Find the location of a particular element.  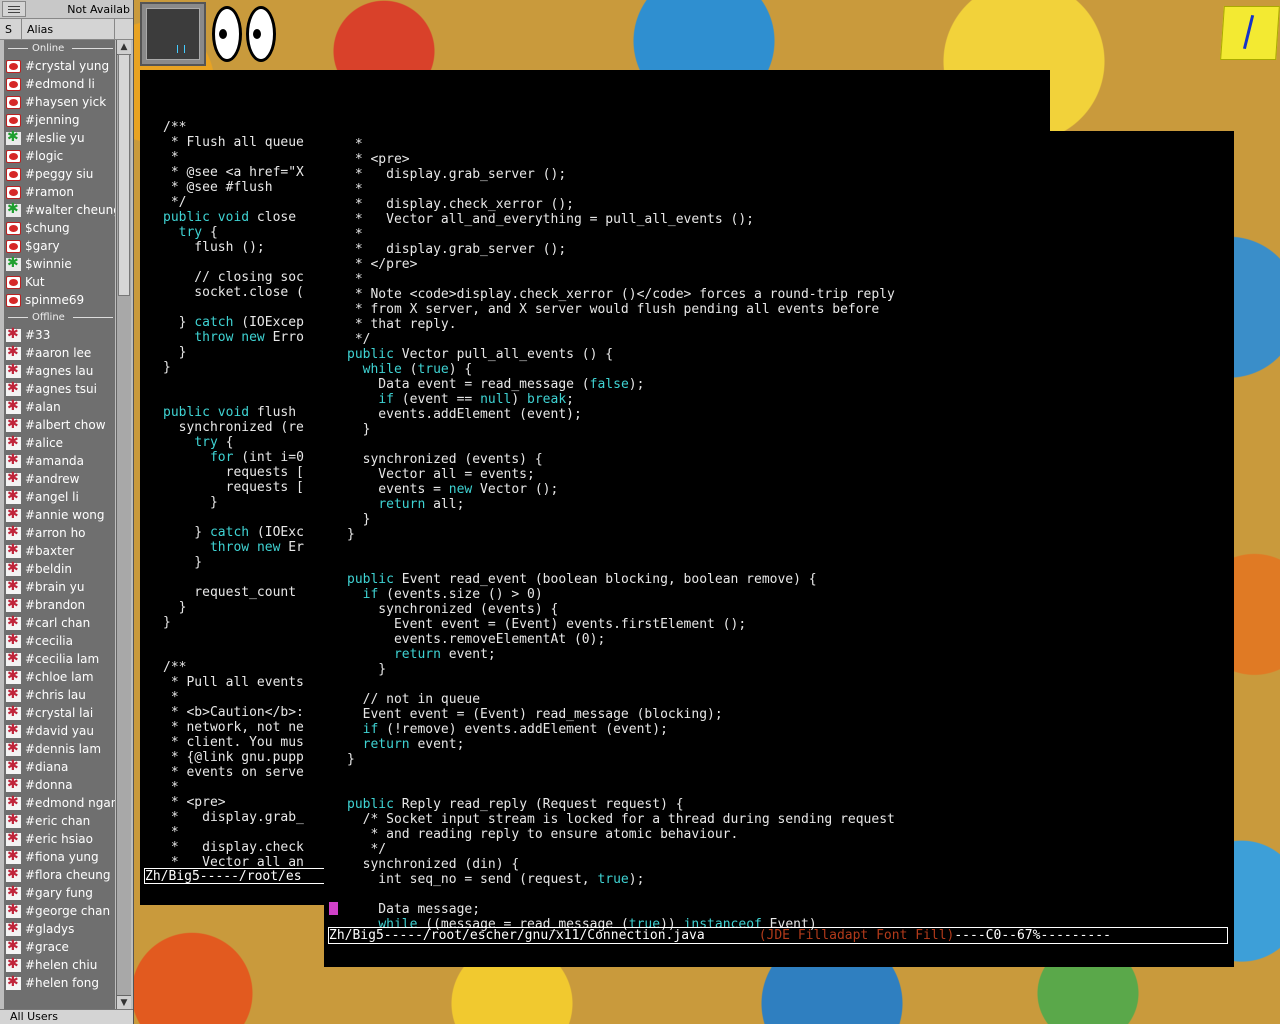

code-line: events.addElement (event); is located at coordinates (464, 414).